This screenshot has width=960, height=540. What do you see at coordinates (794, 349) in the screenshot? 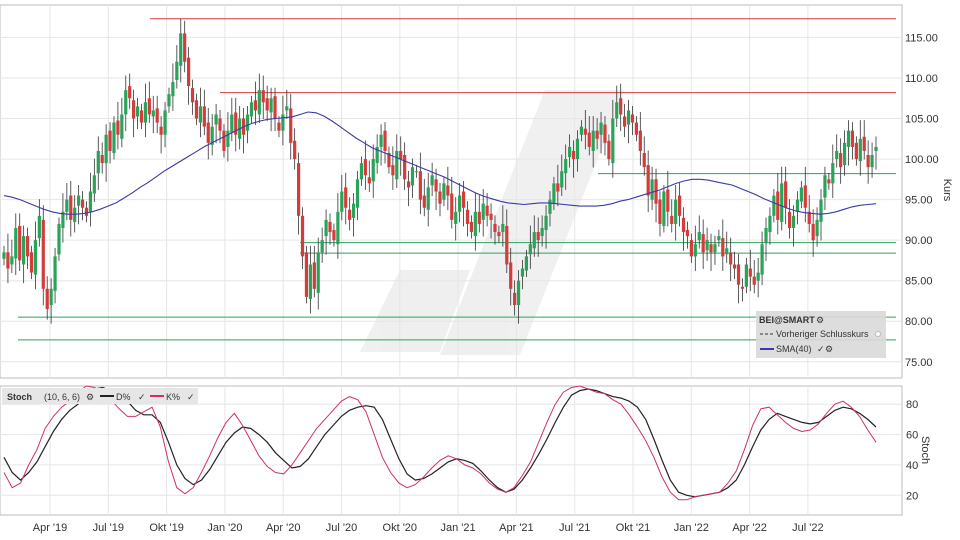
I see `legend-item-sma: SMA(40)` at bounding box center [794, 349].